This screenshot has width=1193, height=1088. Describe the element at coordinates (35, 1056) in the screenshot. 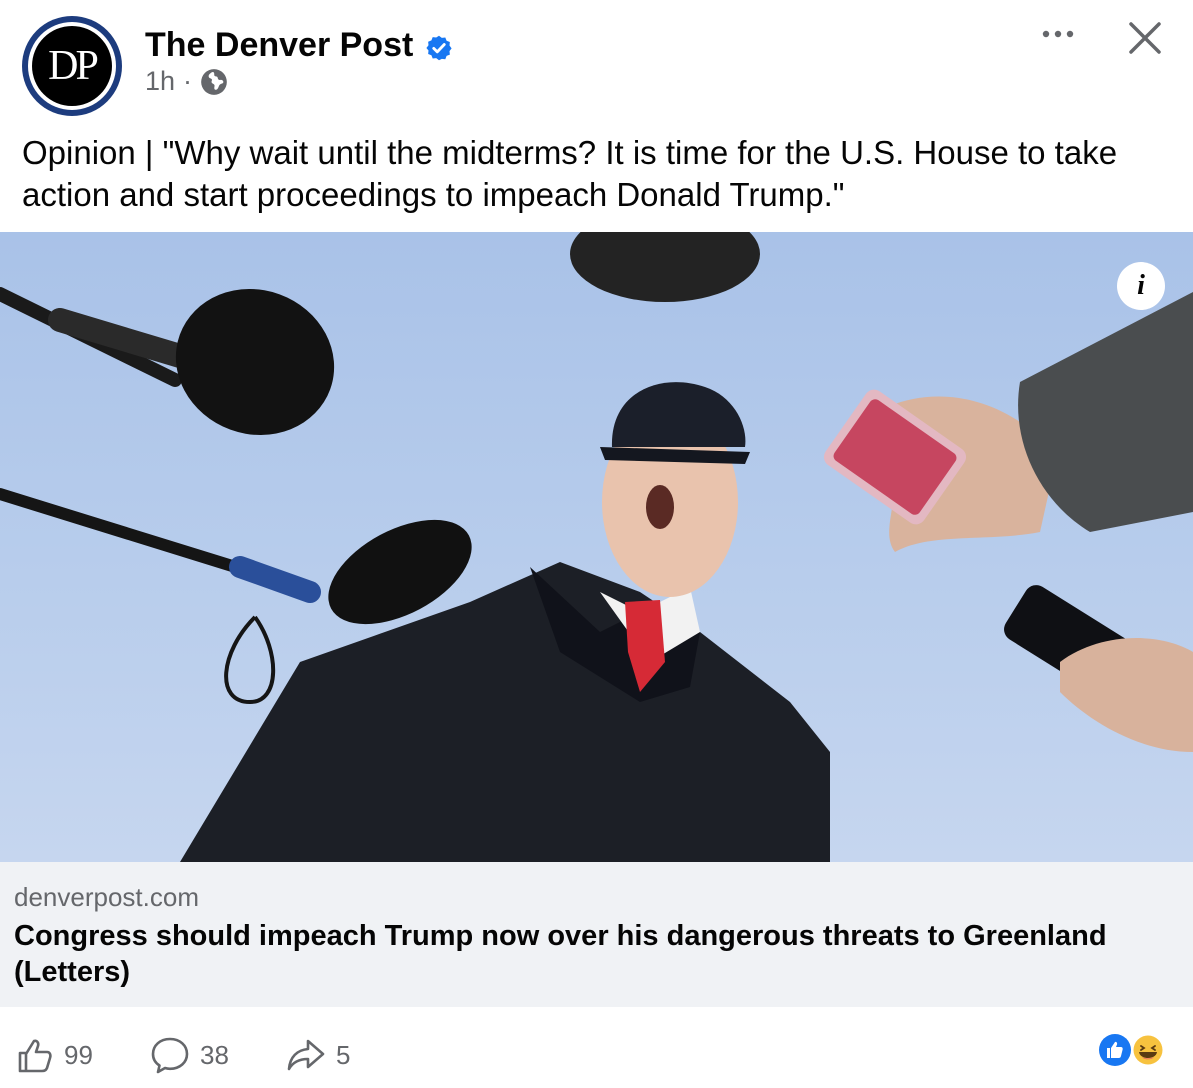

I see `thumbs-up-icon` at that location.